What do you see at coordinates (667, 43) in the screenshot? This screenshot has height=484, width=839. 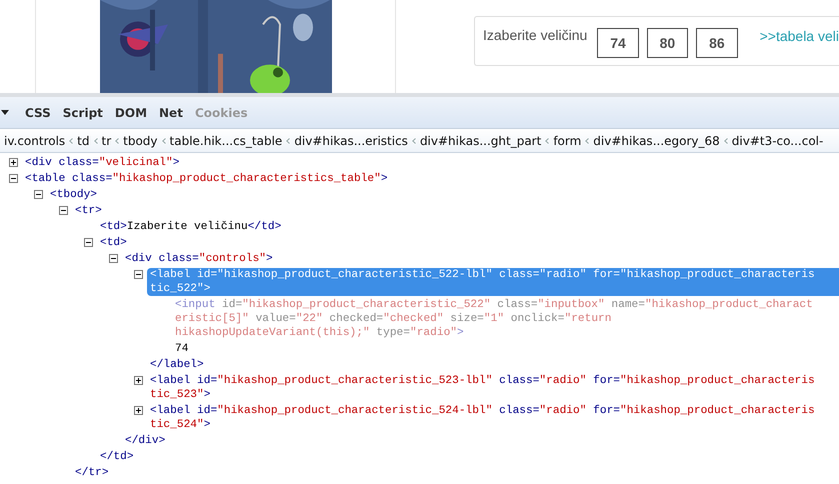 I see `size-button: 80` at bounding box center [667, 43].